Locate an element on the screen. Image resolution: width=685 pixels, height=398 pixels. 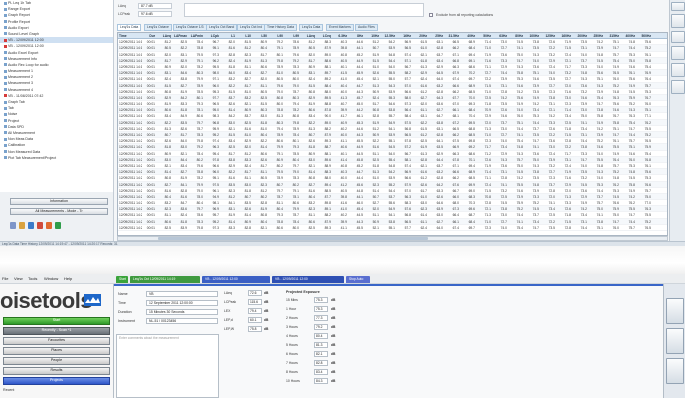
tab-0: Leq/1s Data is located at coordinates (129, 27).